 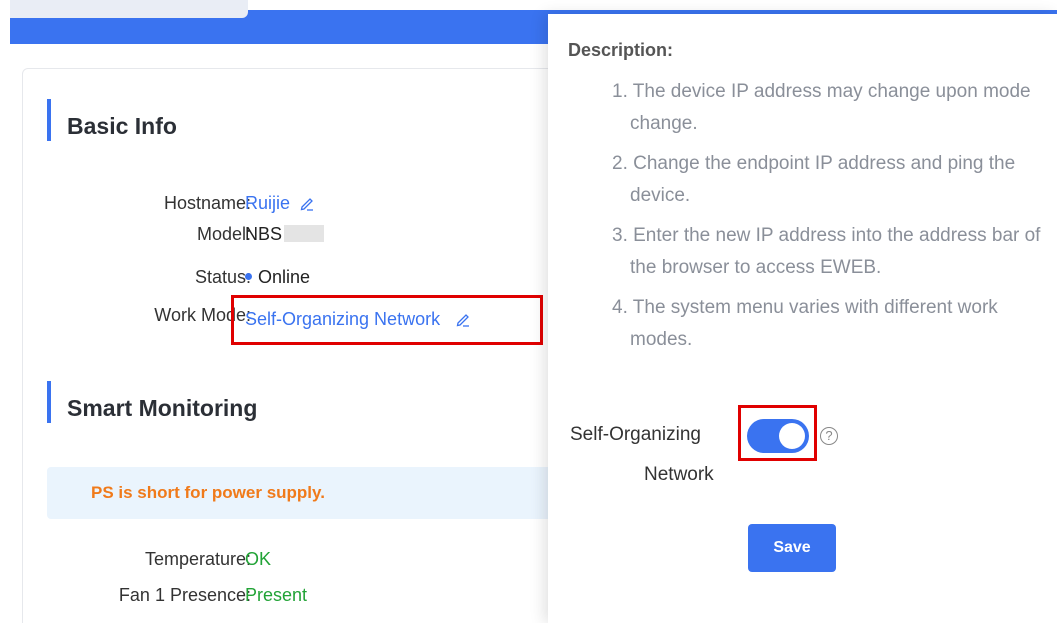 What do you see at coordinates (223, 234) in the screenshot?
I see `model-label: Model:` at bounding box center [223, 234].